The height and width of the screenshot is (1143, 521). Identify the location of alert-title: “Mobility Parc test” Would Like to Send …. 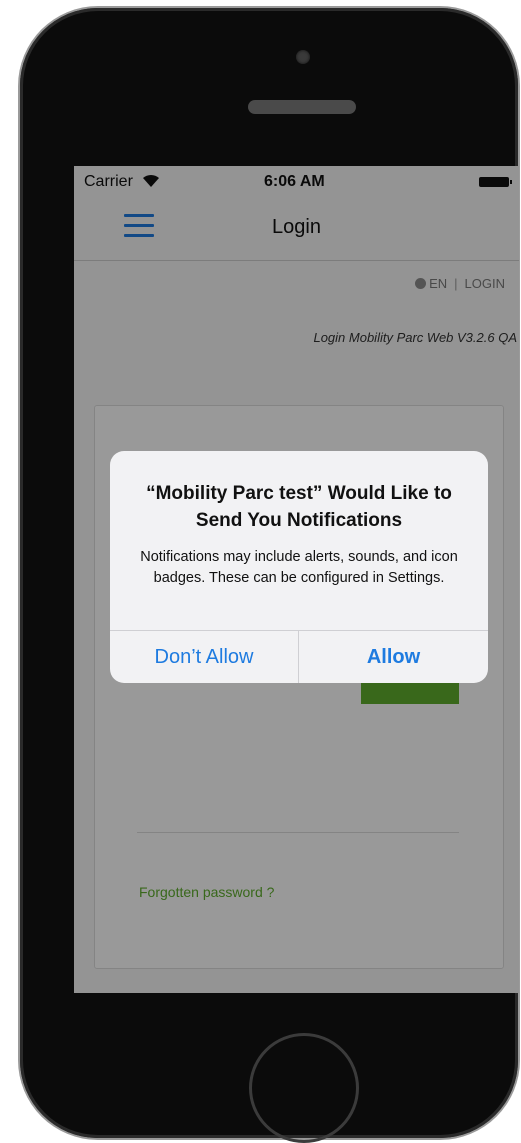
(299, 507).